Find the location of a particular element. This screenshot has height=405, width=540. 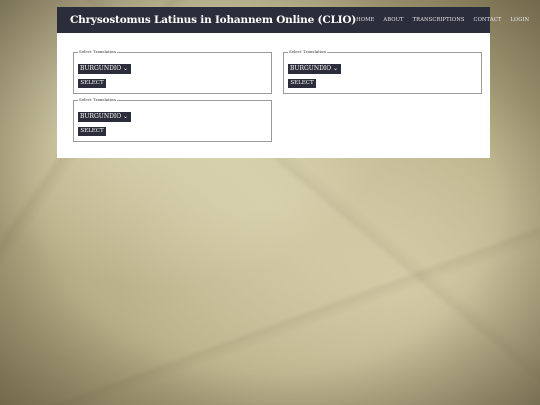

translation-panel-3: Select Translation BURGUNDIO ⌄ SELECT is located at coordinates (172, 120).